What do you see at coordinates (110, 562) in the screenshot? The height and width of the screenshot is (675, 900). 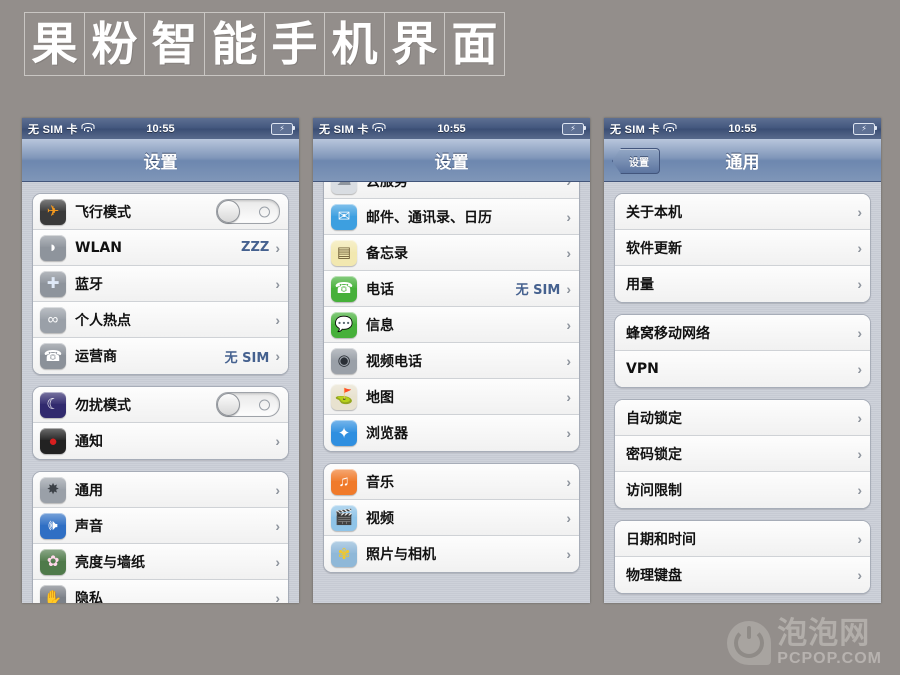 I see `settings-row-label: 亮度与墙纸` at bounding box center [110, 562].